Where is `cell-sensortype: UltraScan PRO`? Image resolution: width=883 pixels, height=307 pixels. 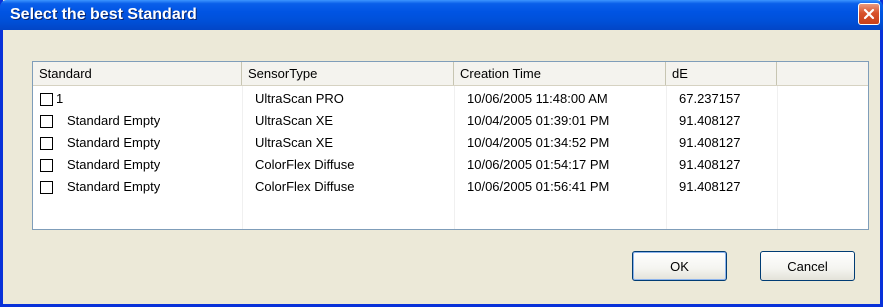 cell-sensortype: UltraScan PRO is located at coordinates (299, 98).